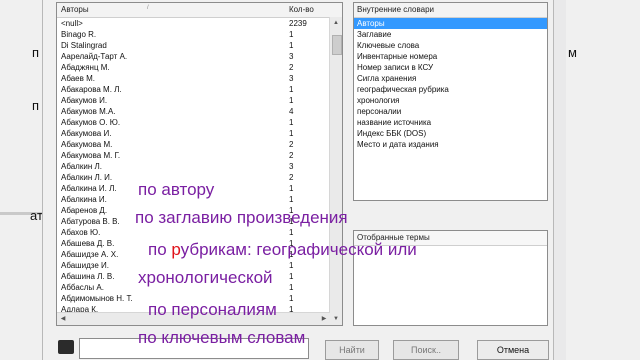  Describe the element at coordinates (89, 188) in the screenshot. I see `author-name: Абалкина И. Л.` at that location.